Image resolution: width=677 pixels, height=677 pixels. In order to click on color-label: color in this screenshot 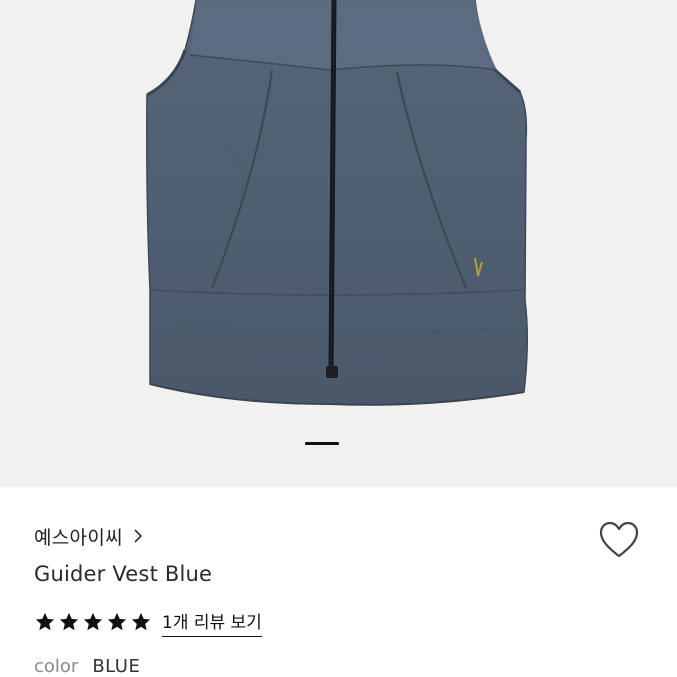, I will do `click(56, 666)`.